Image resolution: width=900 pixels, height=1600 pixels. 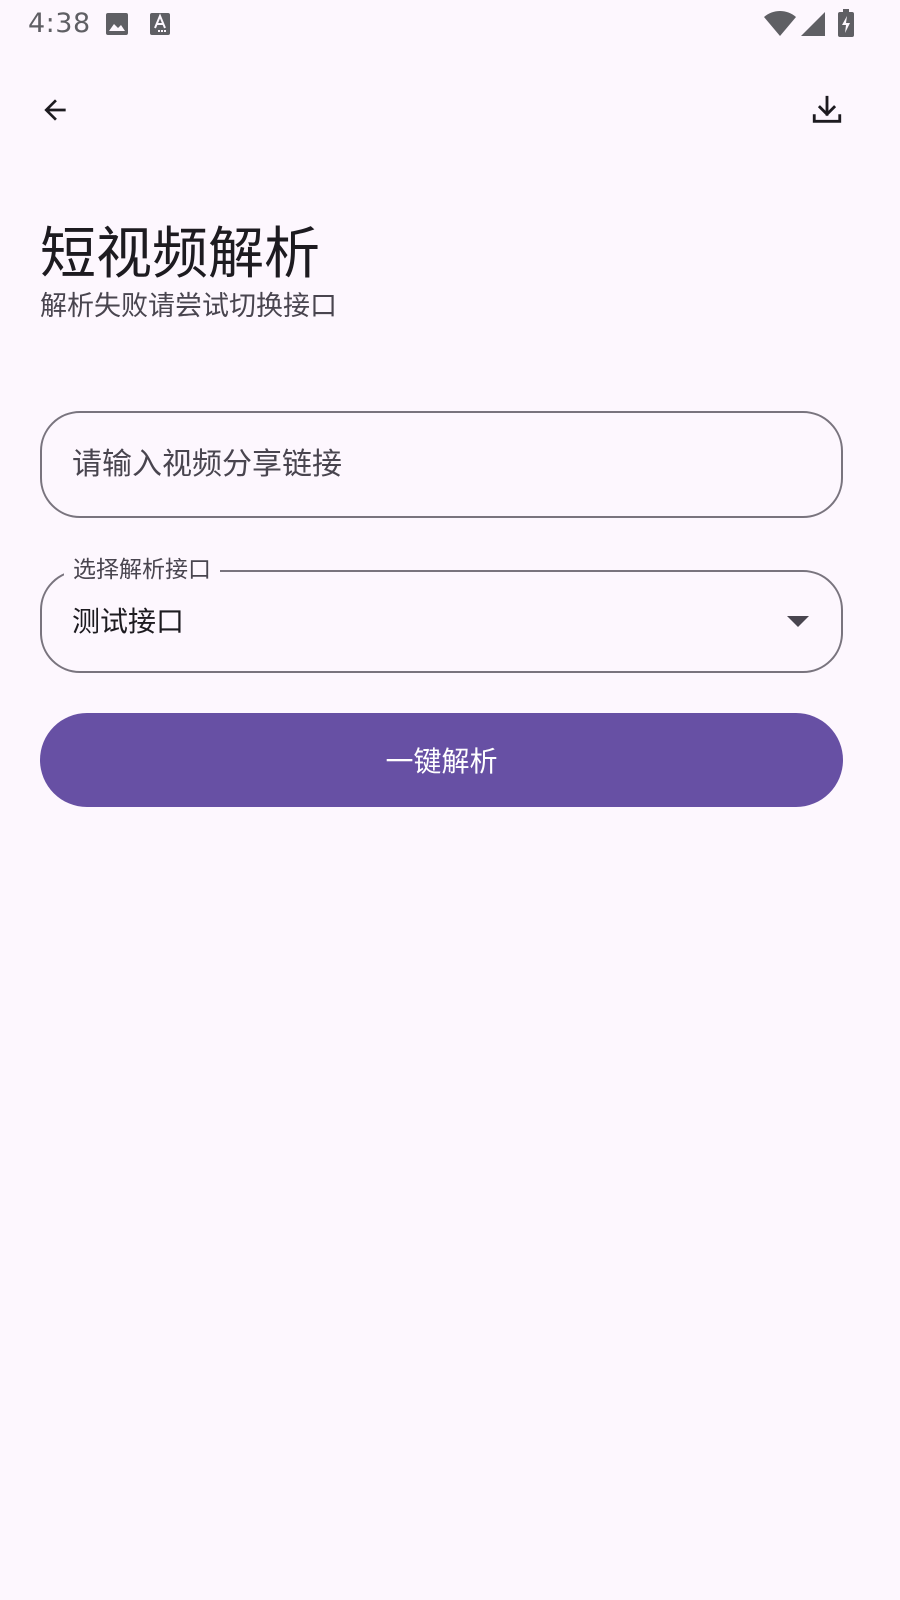 What do you see at coordinates (798, 621) in the screenshot?
I see `dropdown-arrow-icon` at bounding box center [798, 621].